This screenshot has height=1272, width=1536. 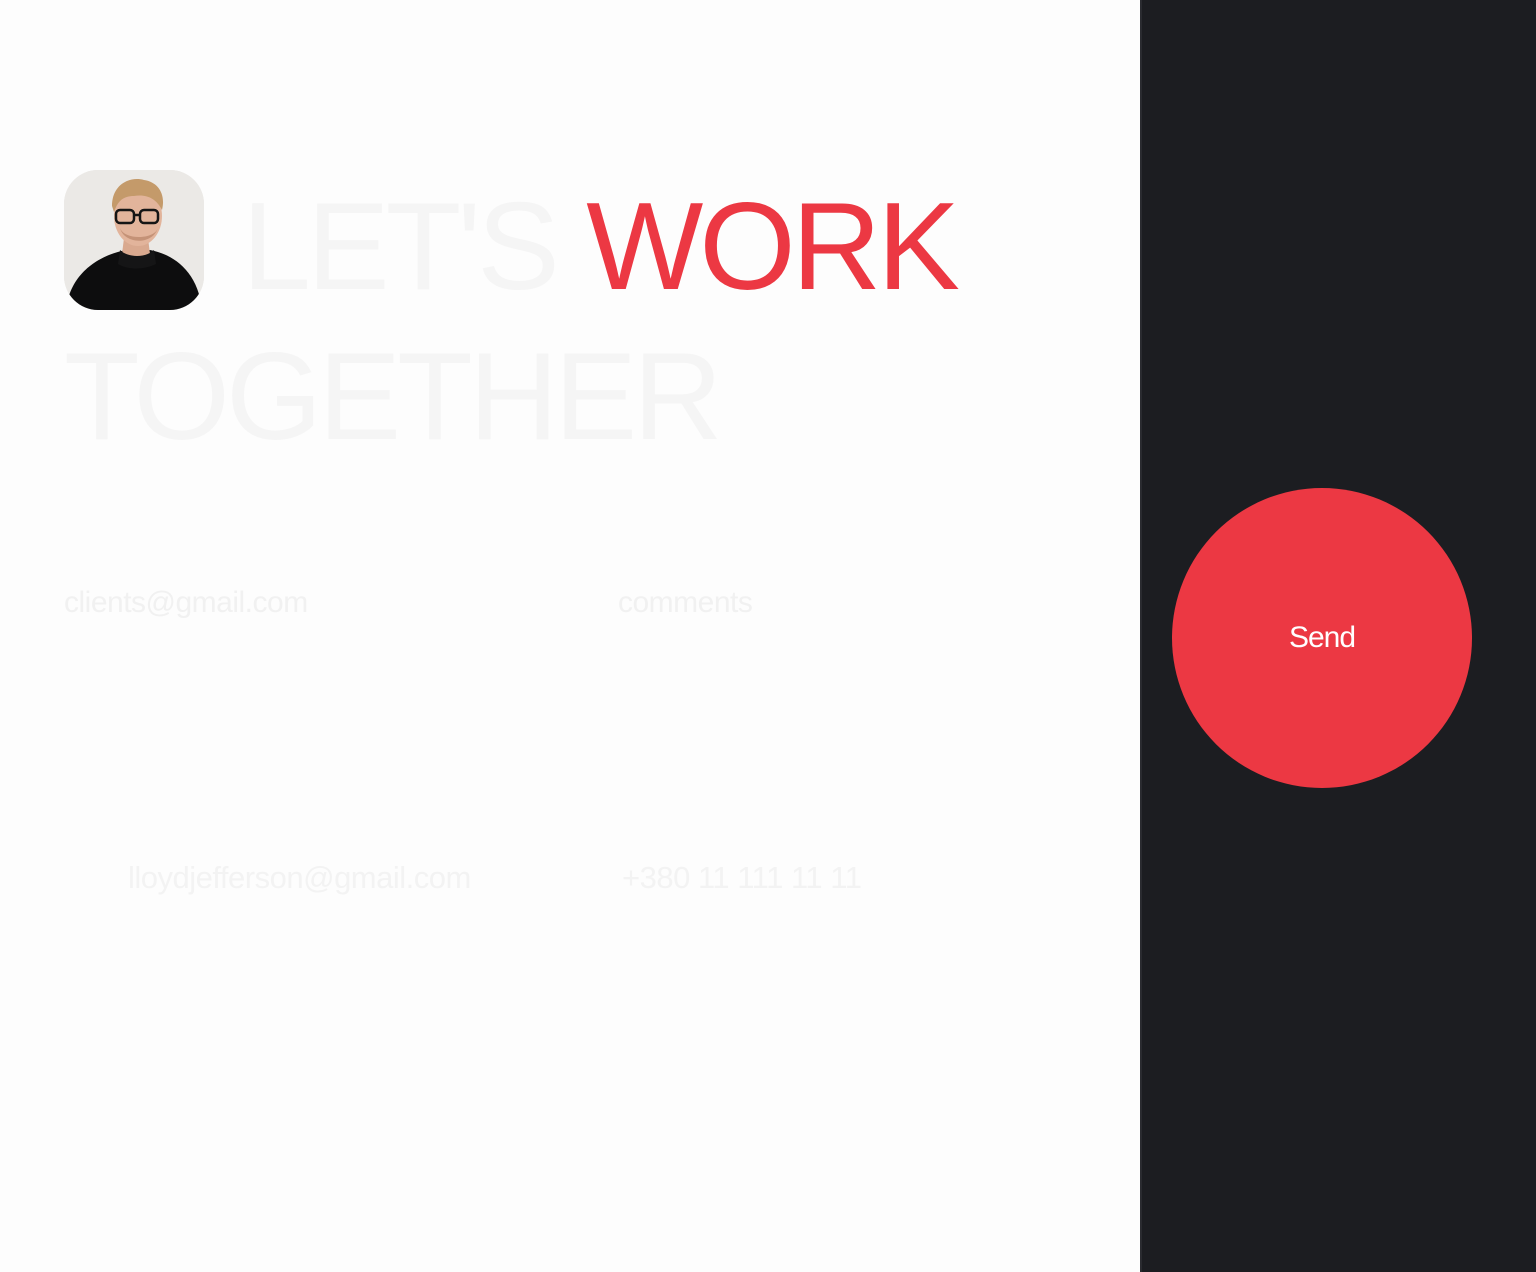 I want to click on contact-phone-link: +380 11 111 11 11, so click(x=742, y=878).